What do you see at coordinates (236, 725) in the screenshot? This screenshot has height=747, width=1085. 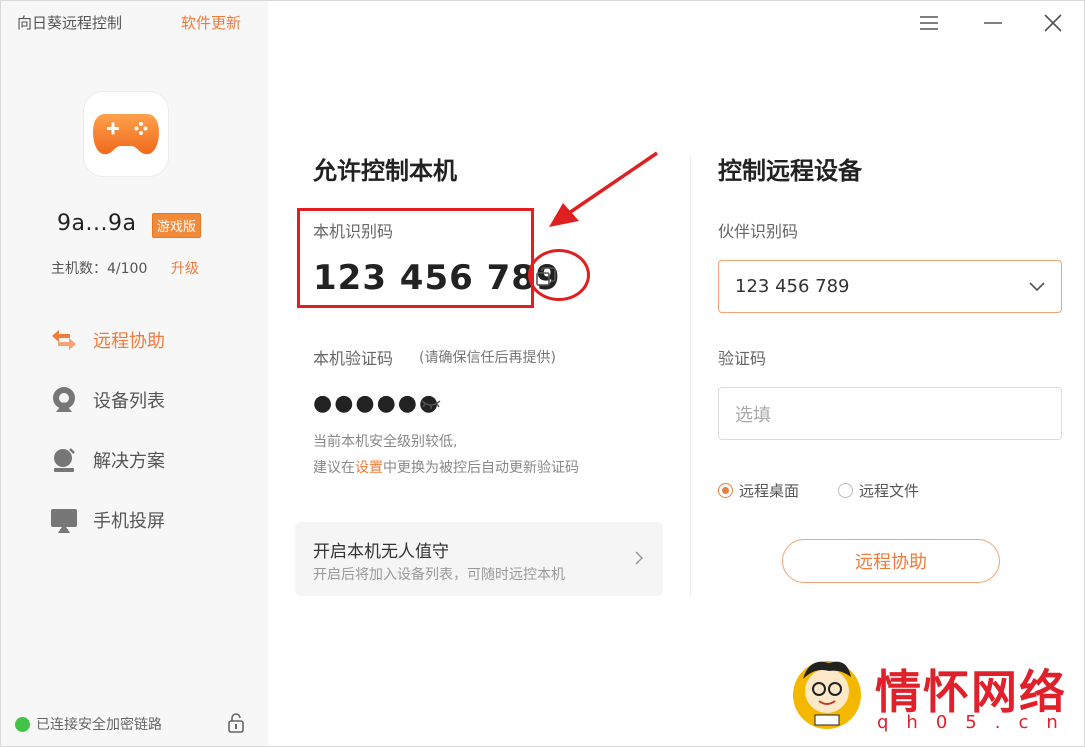 I see `lock-icon` at bounding box center [236, 725].